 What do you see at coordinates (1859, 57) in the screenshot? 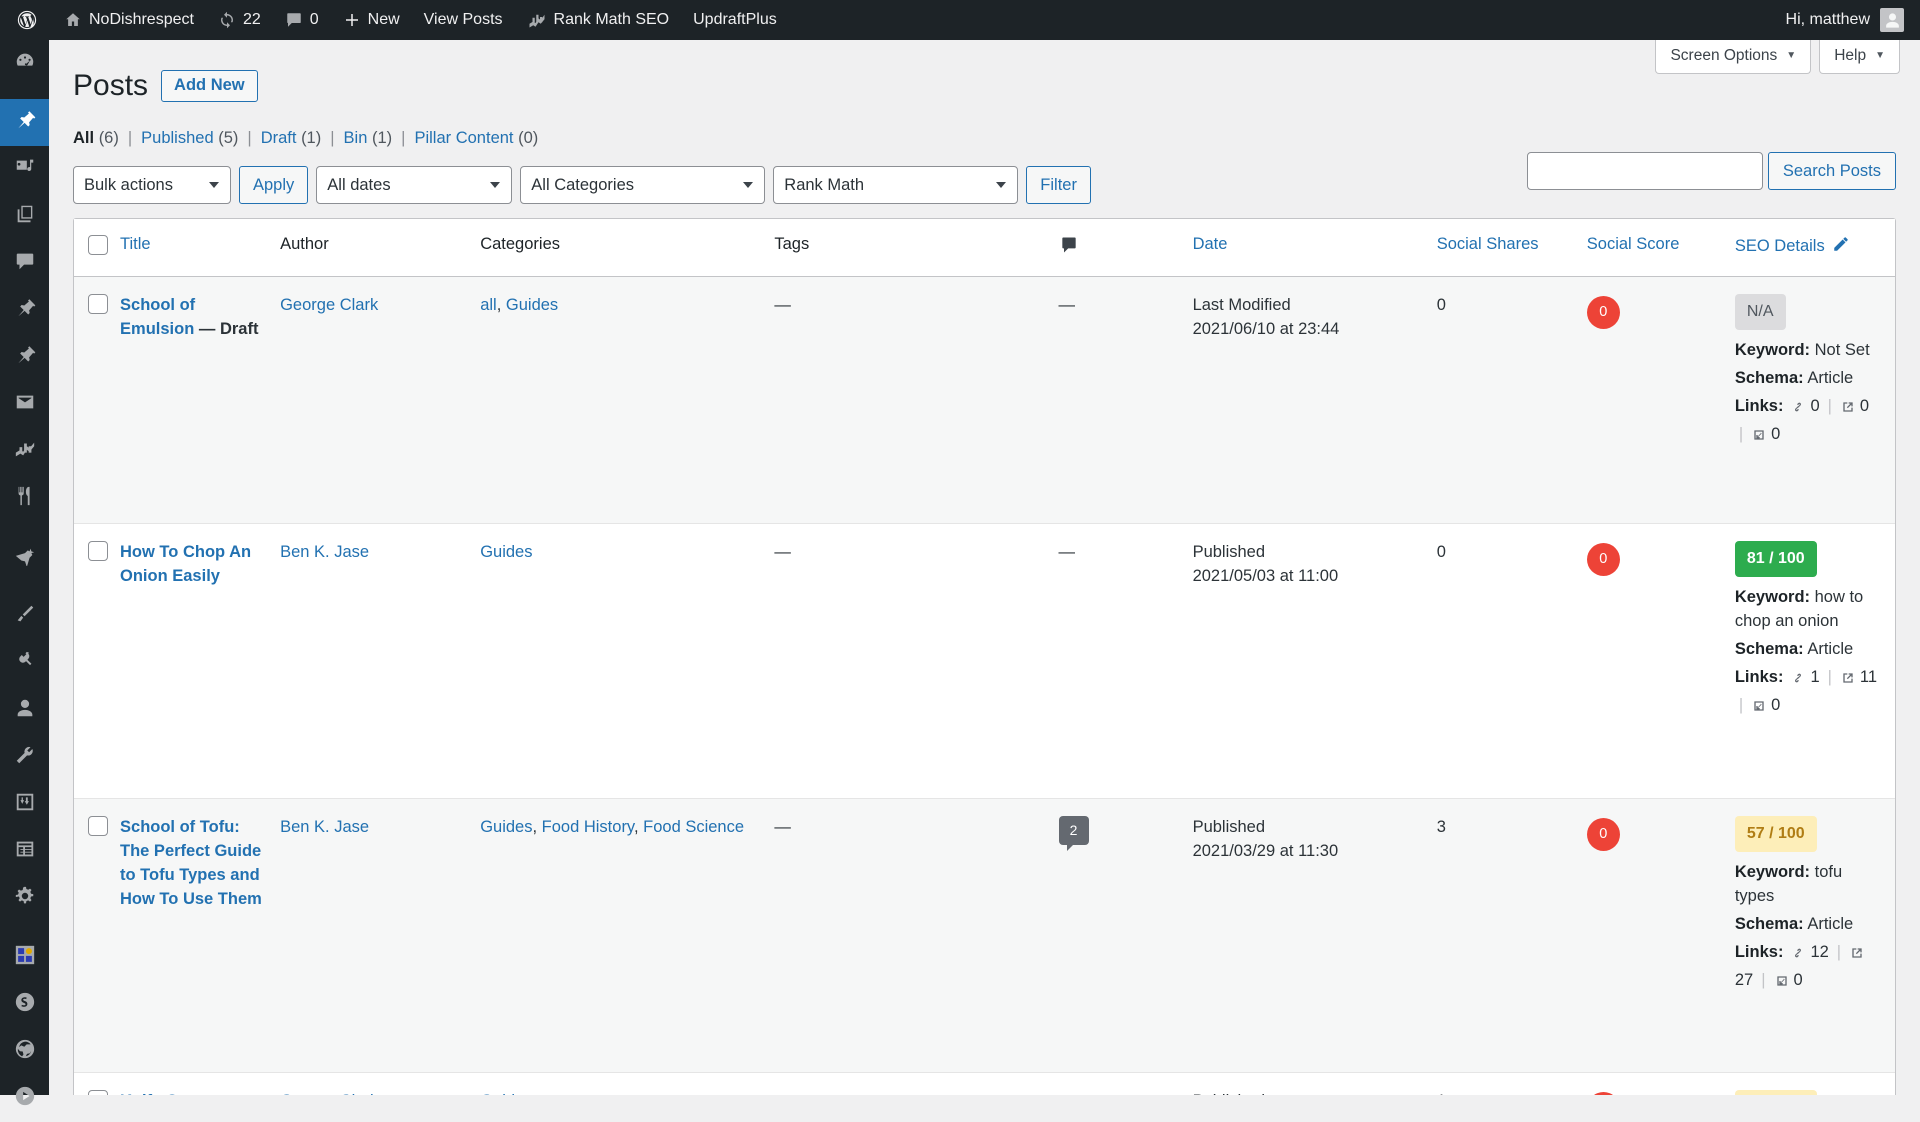
I see `help-button: Help ▼` at bounding box center [1859, 57].